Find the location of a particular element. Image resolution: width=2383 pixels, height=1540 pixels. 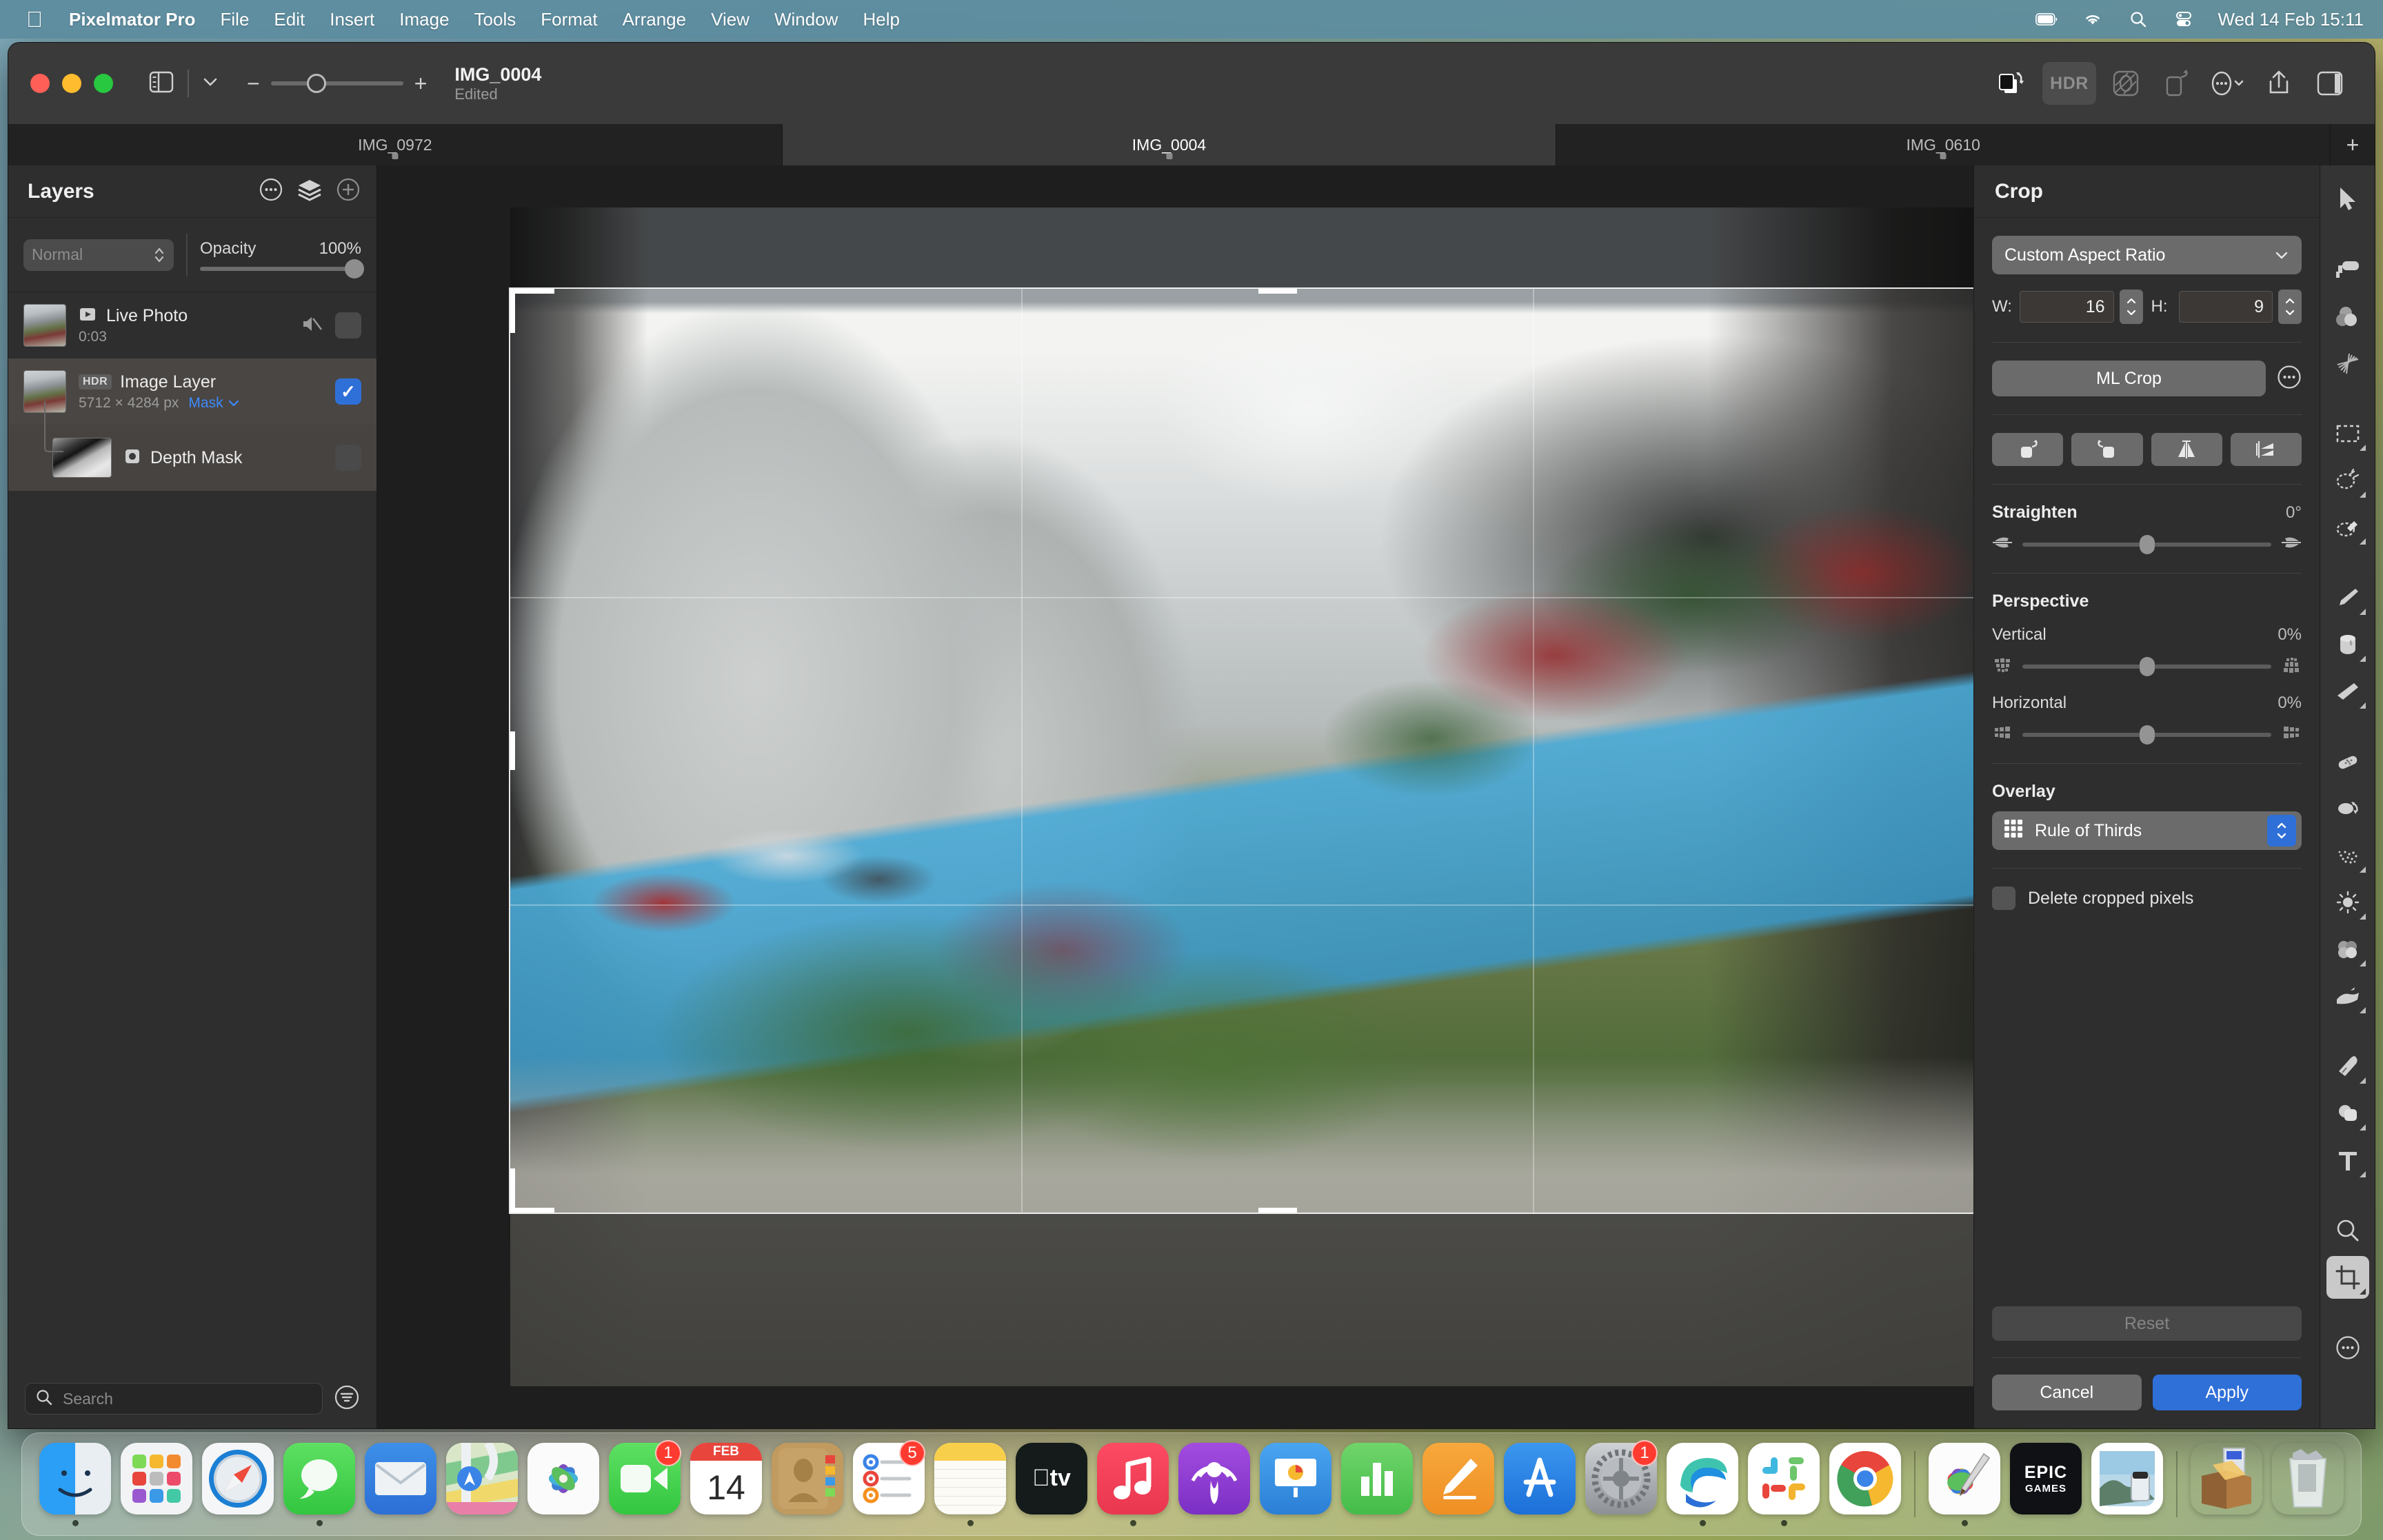

apply-button: Apply is located at coordinates (2227, 1393).